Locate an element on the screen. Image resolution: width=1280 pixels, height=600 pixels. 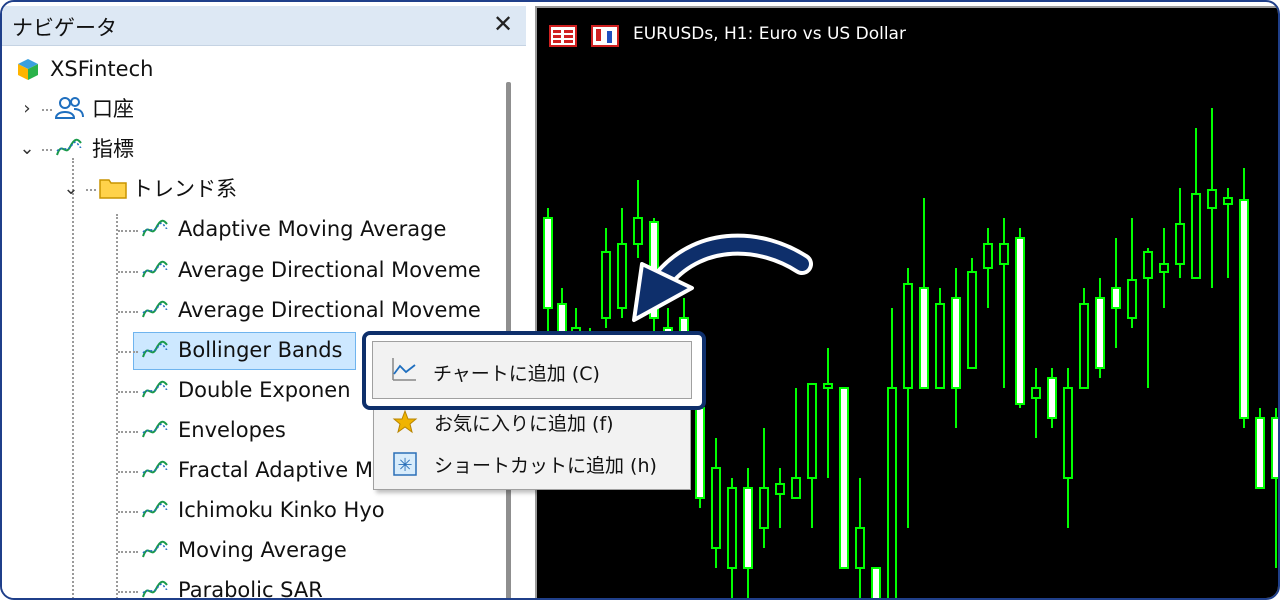
tree-item-label: 指標 is located at coordinates (113, 149).